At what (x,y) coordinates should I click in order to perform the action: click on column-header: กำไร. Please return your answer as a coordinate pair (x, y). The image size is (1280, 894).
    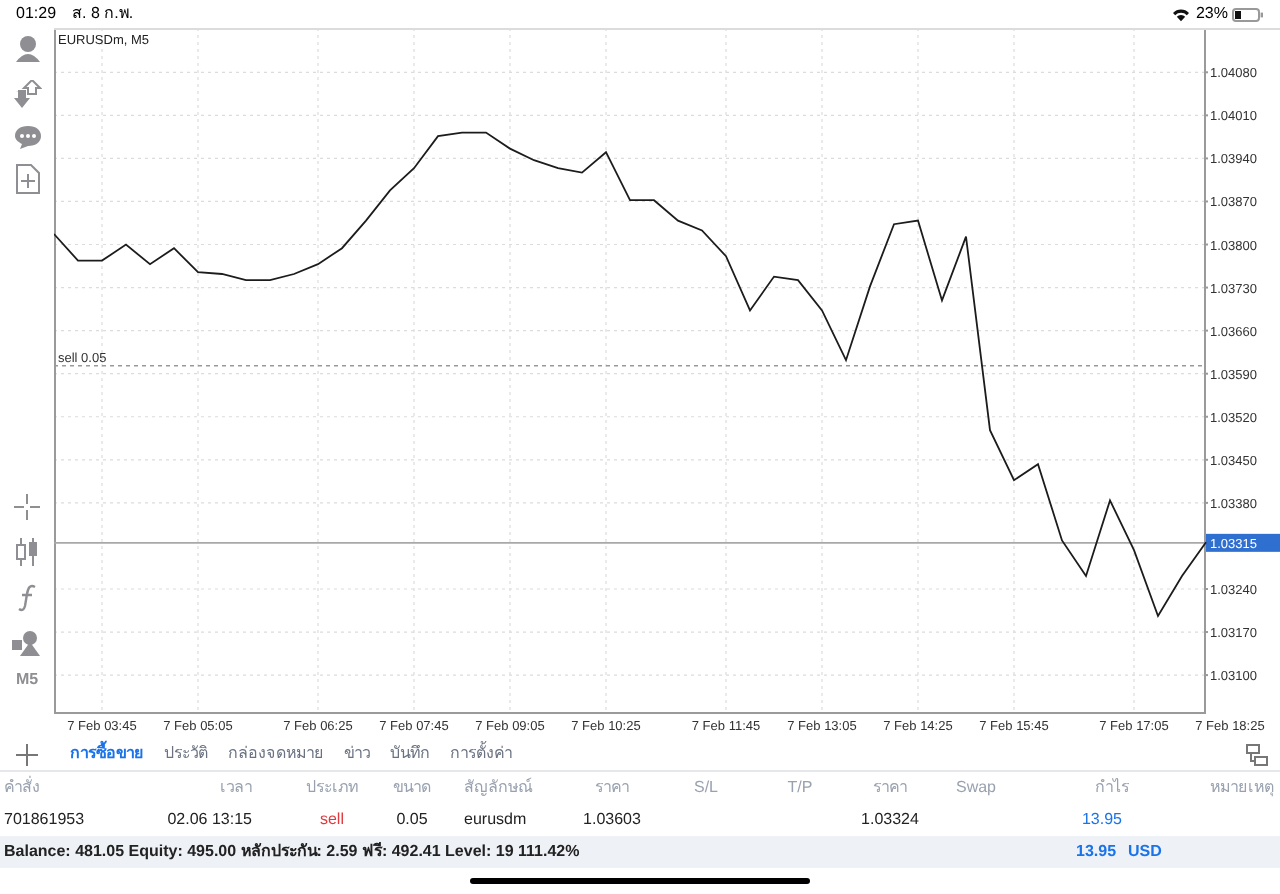
    Looking at the image, I should click on (1112, 786).